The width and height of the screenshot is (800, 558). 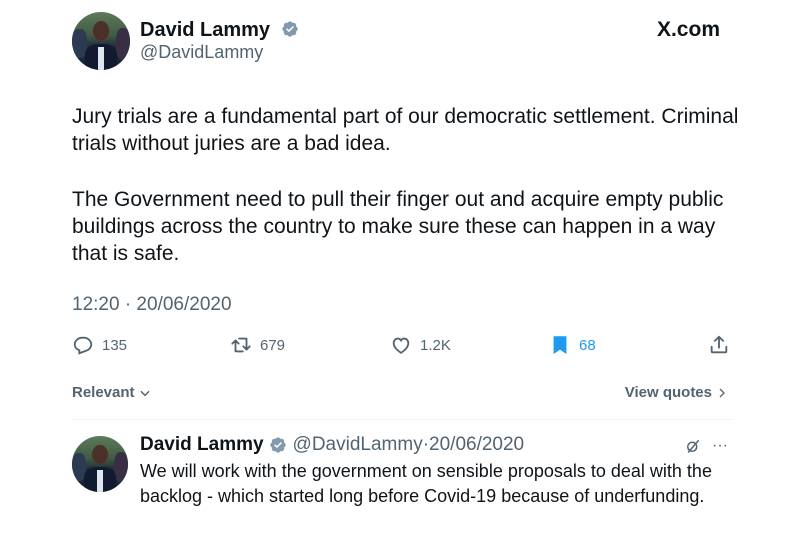 What do you see at coordinates (587, 345) in the screenshot?
I see `bookmark-count: 68` at bounding box center [587, 345].